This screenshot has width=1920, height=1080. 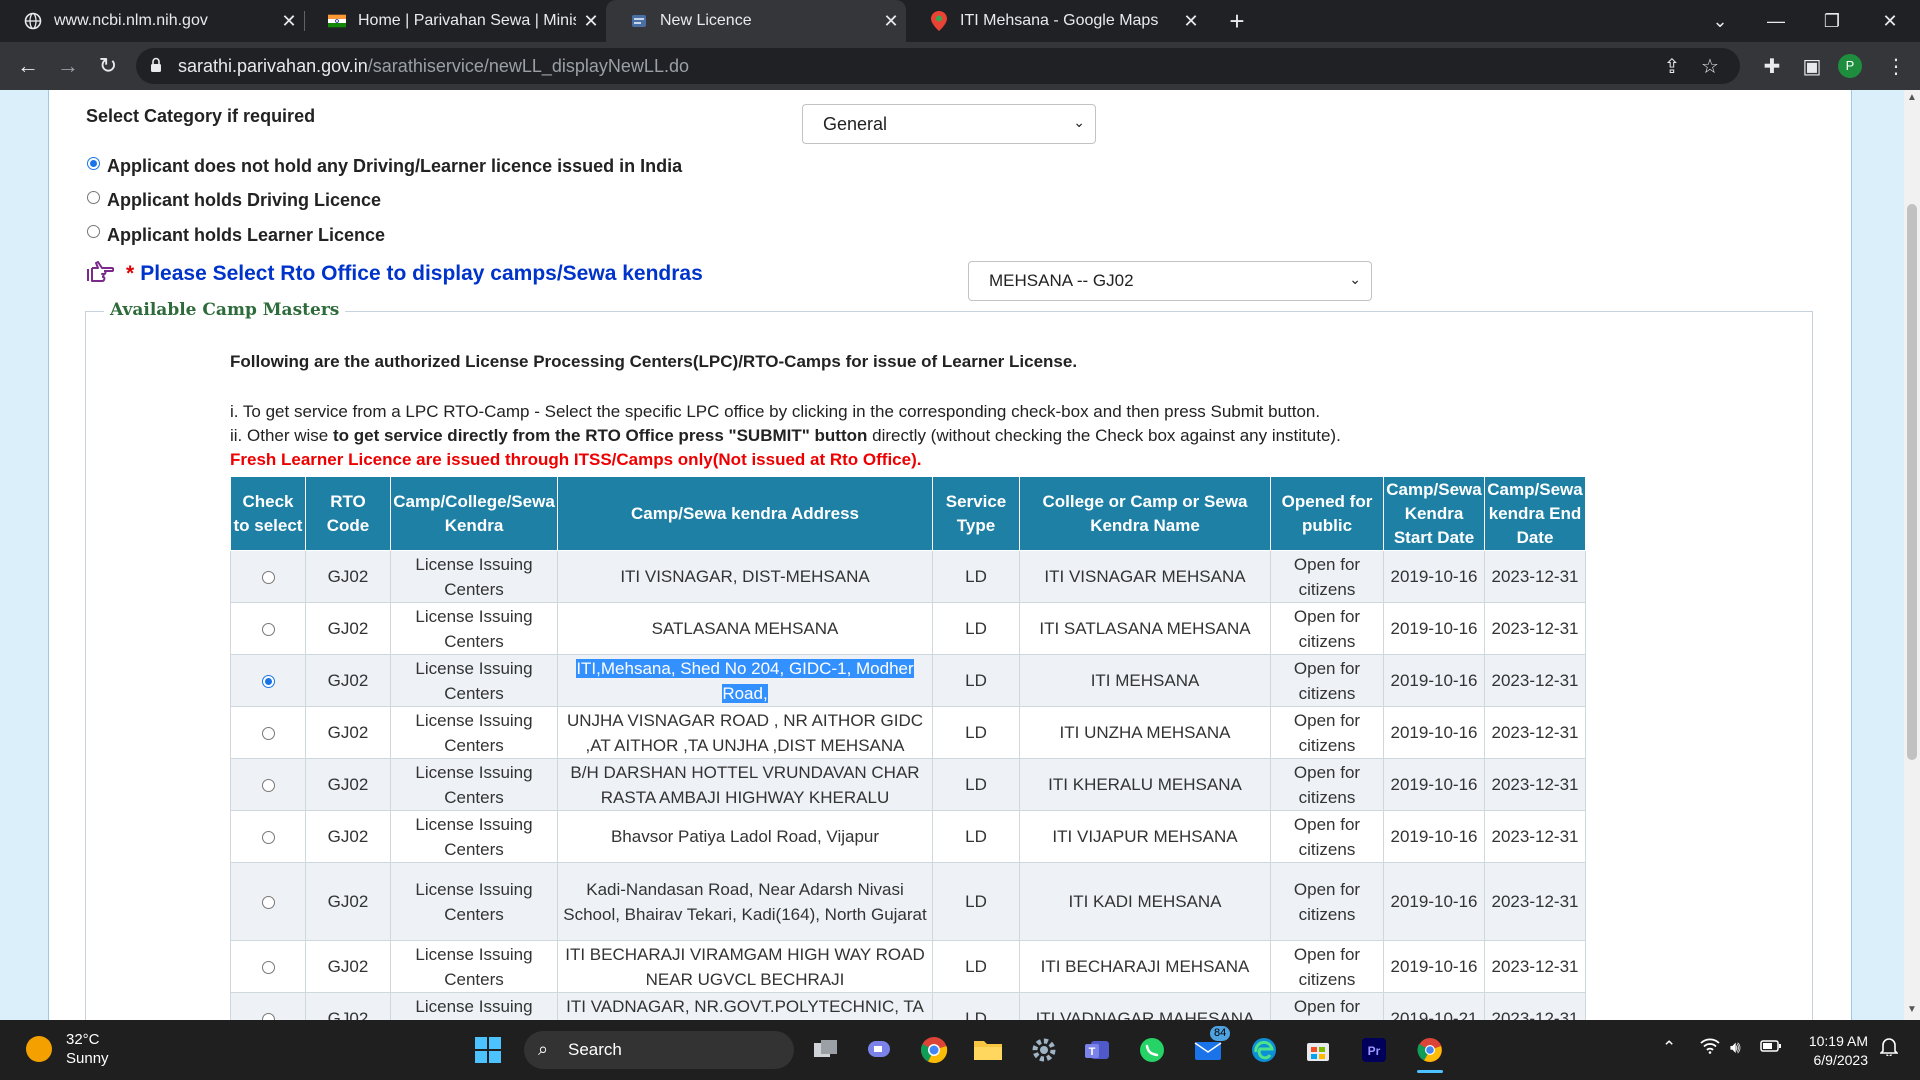 I want to click on task-view-icon, so click(x=826, y=1050).